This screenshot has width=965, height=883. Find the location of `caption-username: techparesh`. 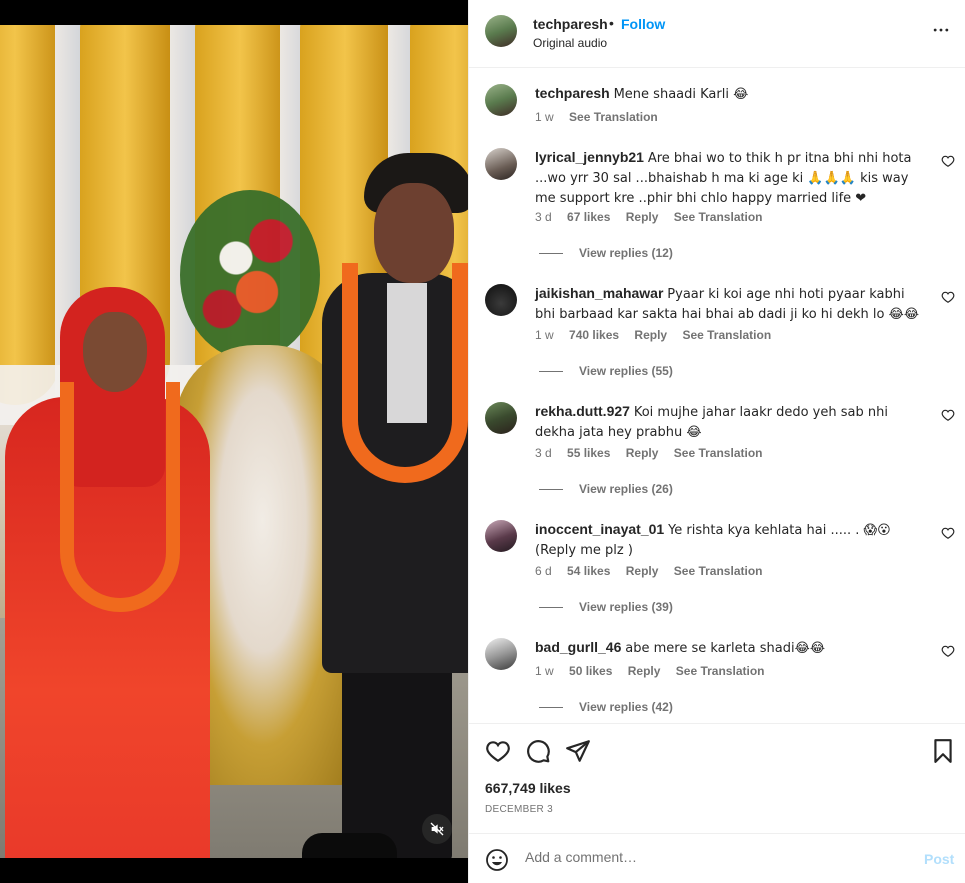

caption-username: techparesh is located at coordinates (572, 93).